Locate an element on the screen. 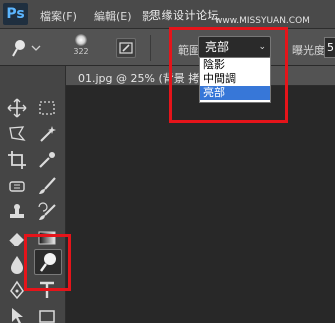 The image size is (335, 323). watermark-url: www.MISSYUAN.COM is located at coordinates (262, 21).